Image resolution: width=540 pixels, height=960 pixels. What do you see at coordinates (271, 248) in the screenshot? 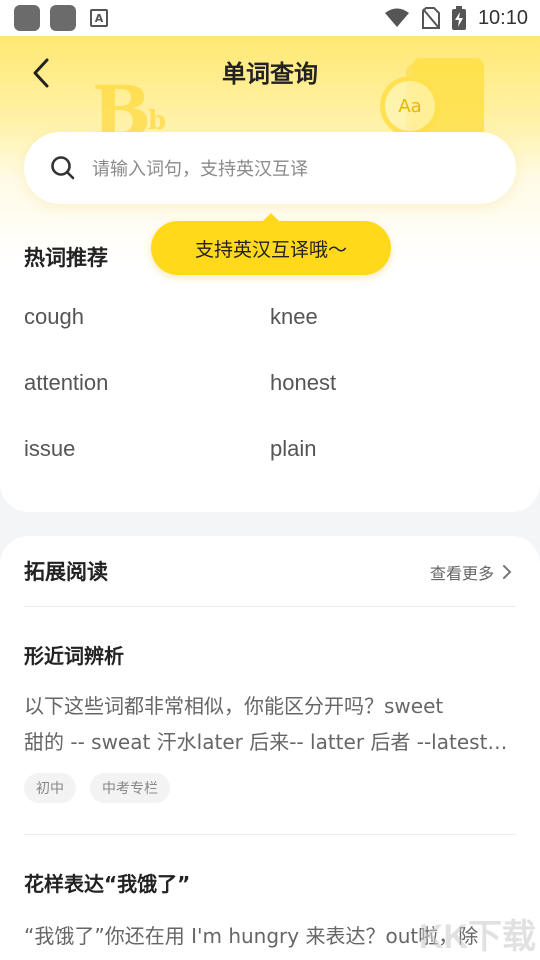
I see `translate-tooltip: 支持英汉互译哦～` at bounding box center [271, 248].